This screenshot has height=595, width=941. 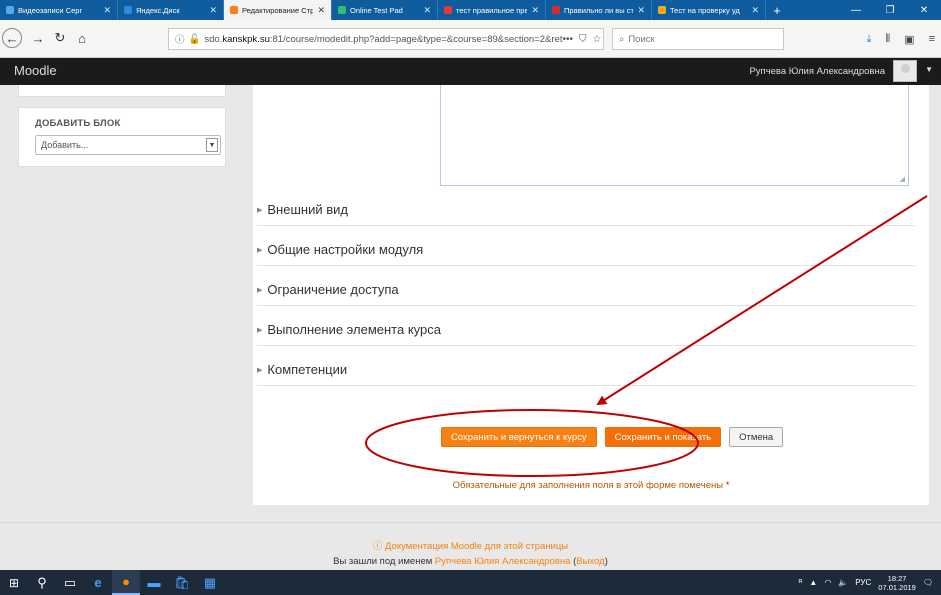 What do you see at coordinates (863, 582) in the screenshot?
I see `language-indicator: РУС` at bounding box center [863, 582].